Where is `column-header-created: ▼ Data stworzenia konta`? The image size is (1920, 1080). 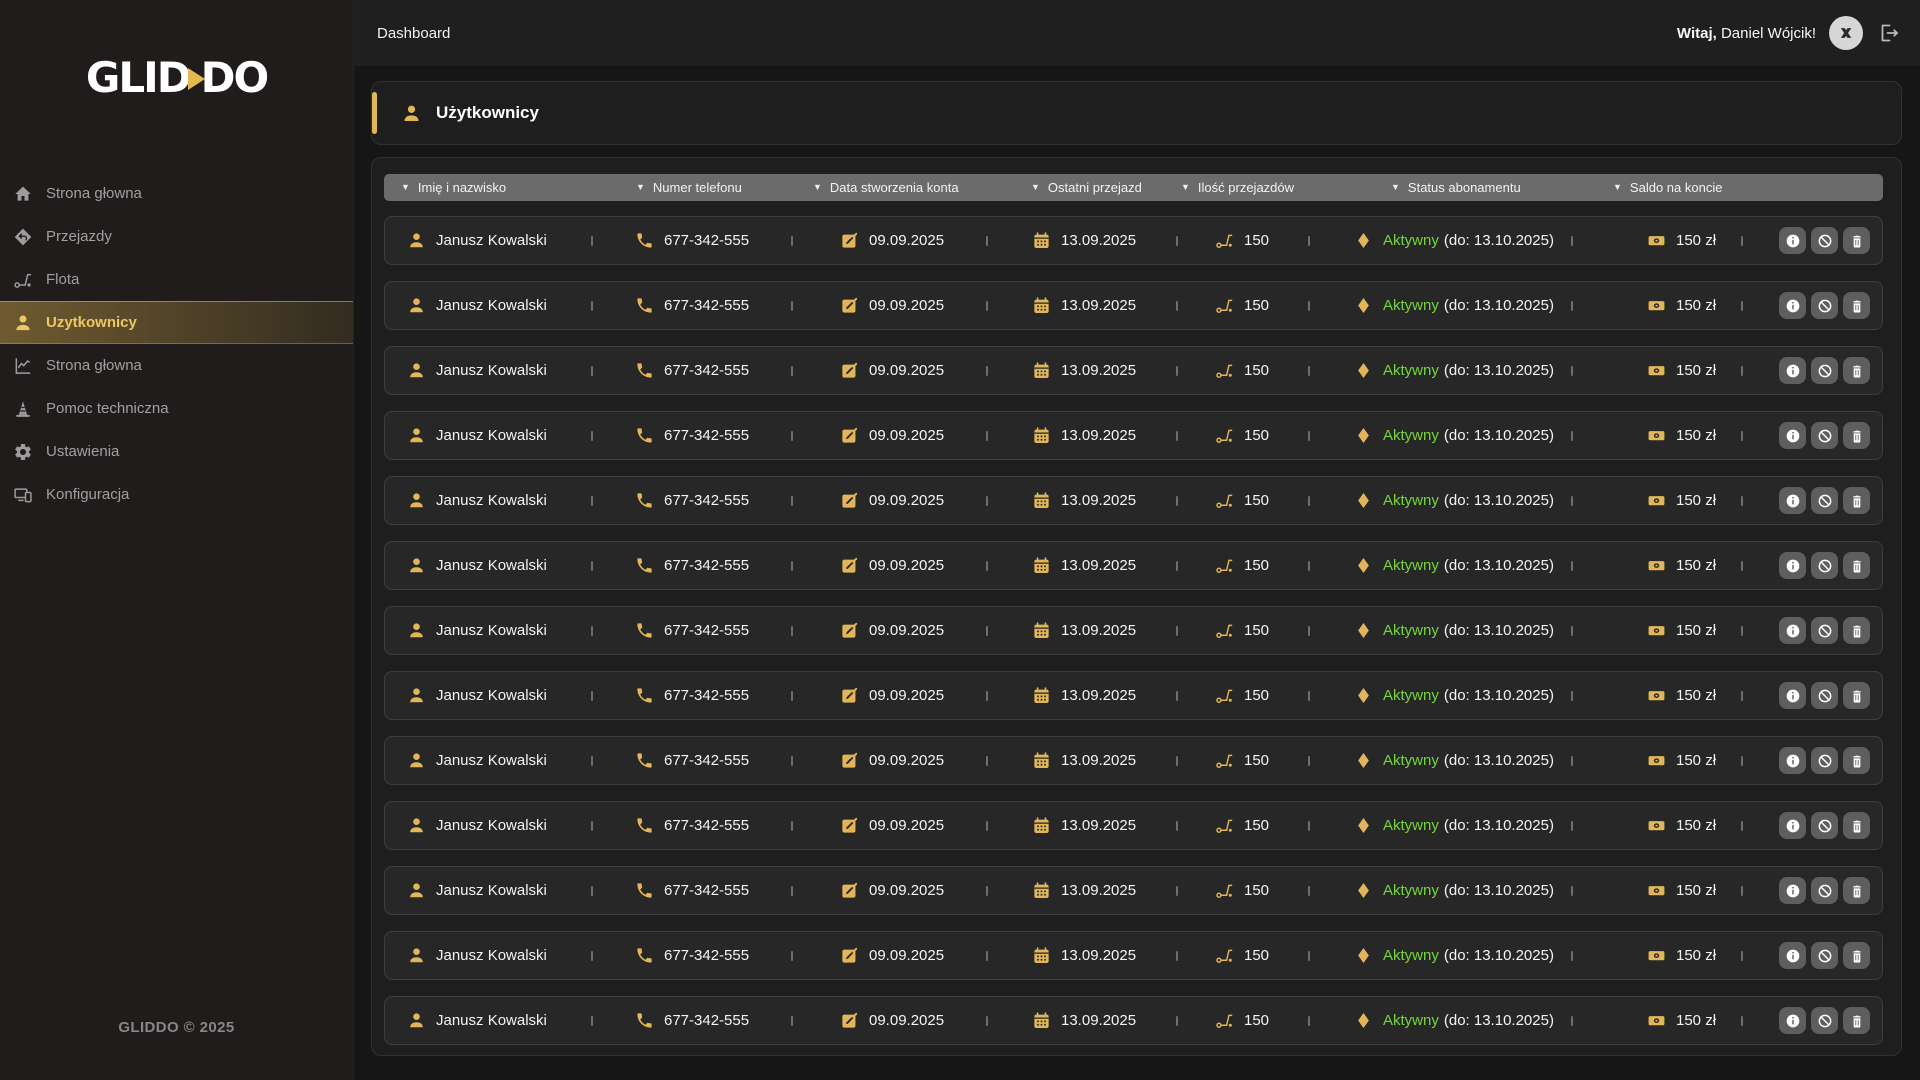 column-header-created: ▼ Data stworzenia konta is located at coordinates (922, 187).